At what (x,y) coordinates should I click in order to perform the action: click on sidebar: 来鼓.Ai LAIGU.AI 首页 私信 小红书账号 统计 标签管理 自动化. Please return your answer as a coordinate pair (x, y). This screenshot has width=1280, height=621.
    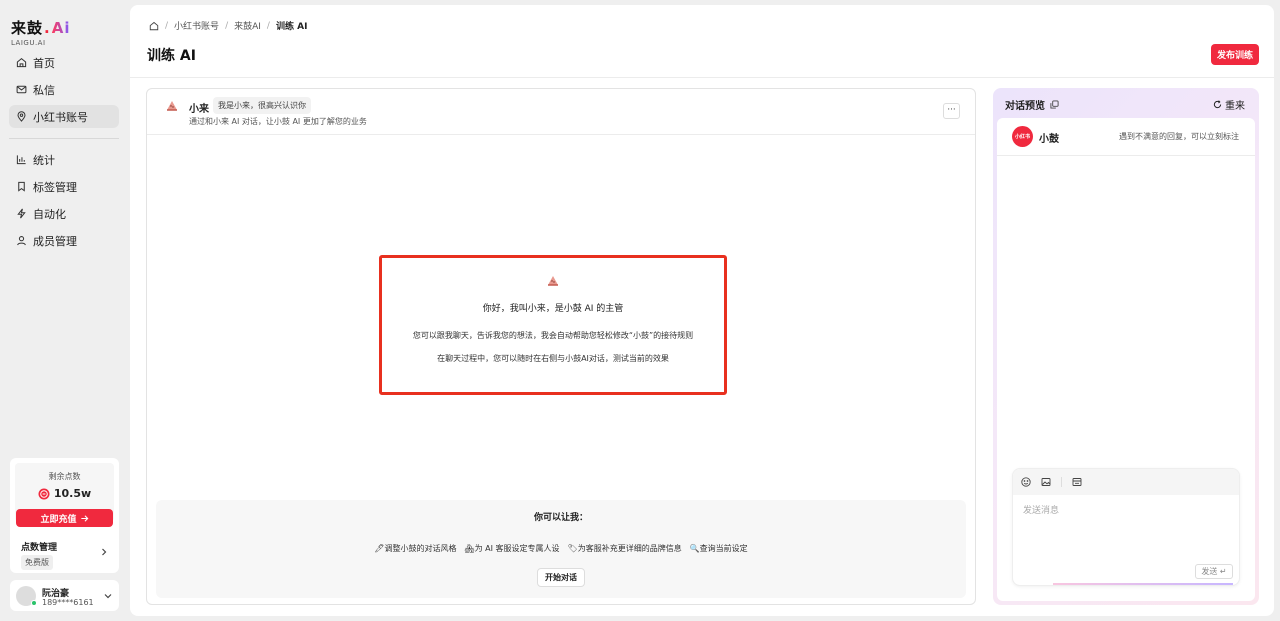
    Looking at the image, I should click on (65, 310).